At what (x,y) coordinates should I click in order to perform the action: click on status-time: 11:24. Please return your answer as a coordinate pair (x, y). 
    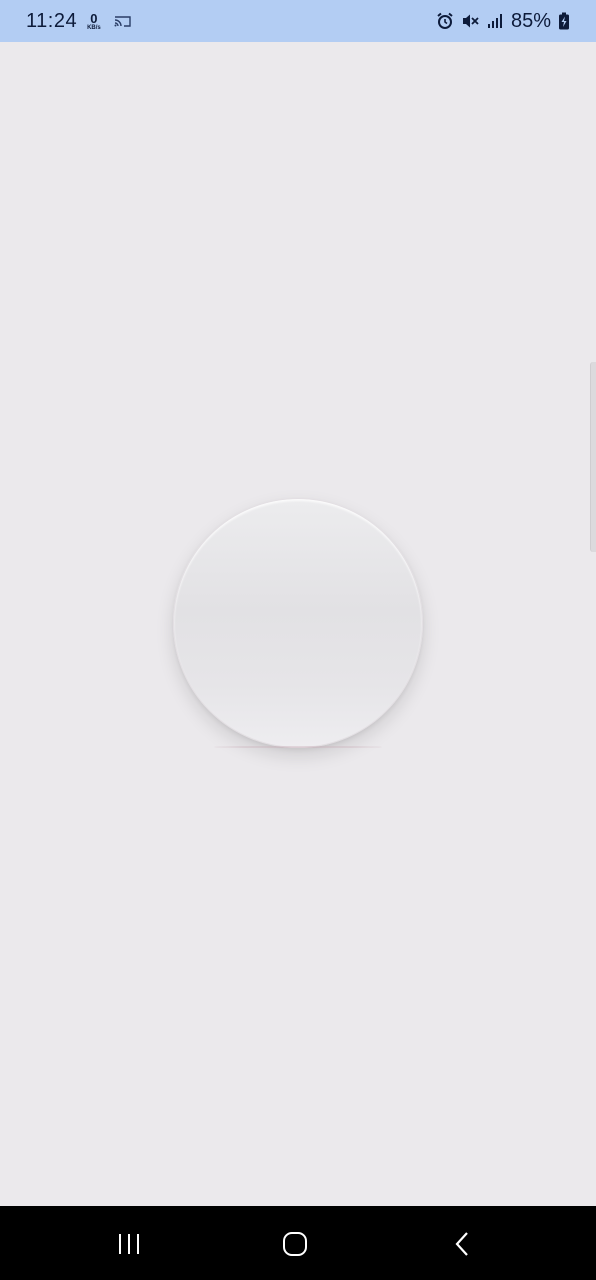
    Looking at the image, I should click on (52, 20).